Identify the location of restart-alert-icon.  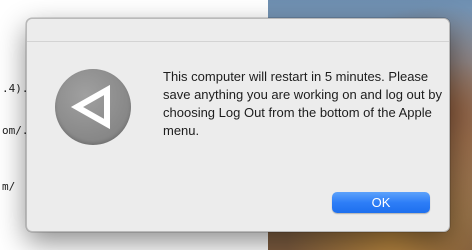
(93, 107).